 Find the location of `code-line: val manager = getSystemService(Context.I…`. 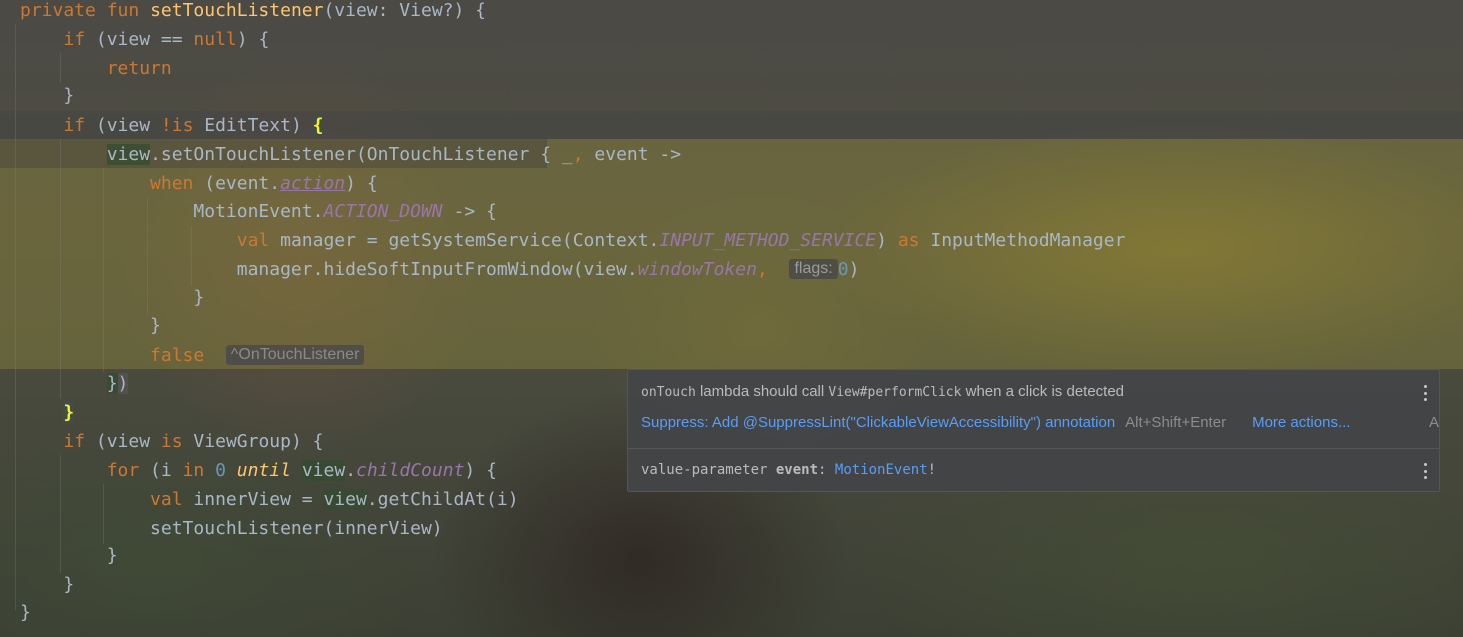

code-line: val manager = getSystemService(Context.I… is located at coordinates (573, 240).